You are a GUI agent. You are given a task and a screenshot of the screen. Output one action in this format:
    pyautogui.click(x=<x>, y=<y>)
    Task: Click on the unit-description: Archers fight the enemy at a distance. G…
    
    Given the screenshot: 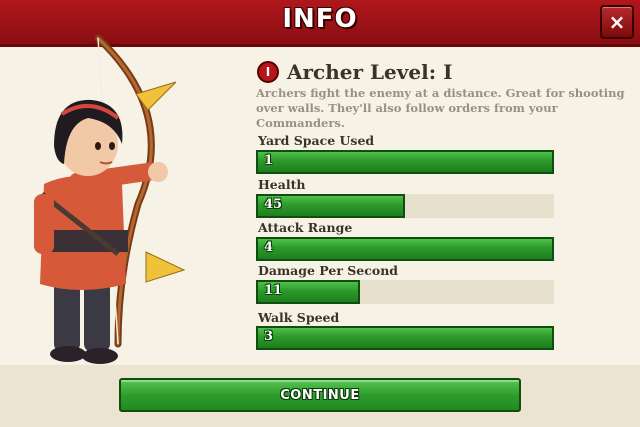 What is the action you would take?
    pyautogui.click(x=440, y=108)
    